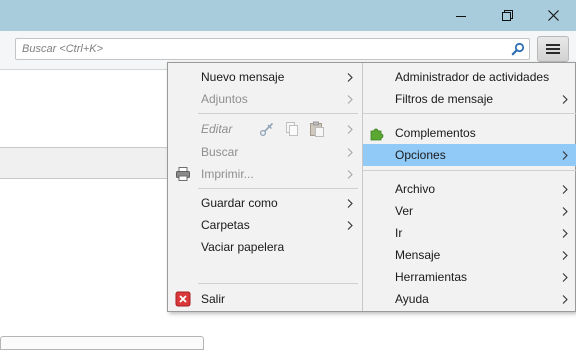  Describe the element at coordinates (288, 15) in the screenshot. I see `title-bar` at that location.